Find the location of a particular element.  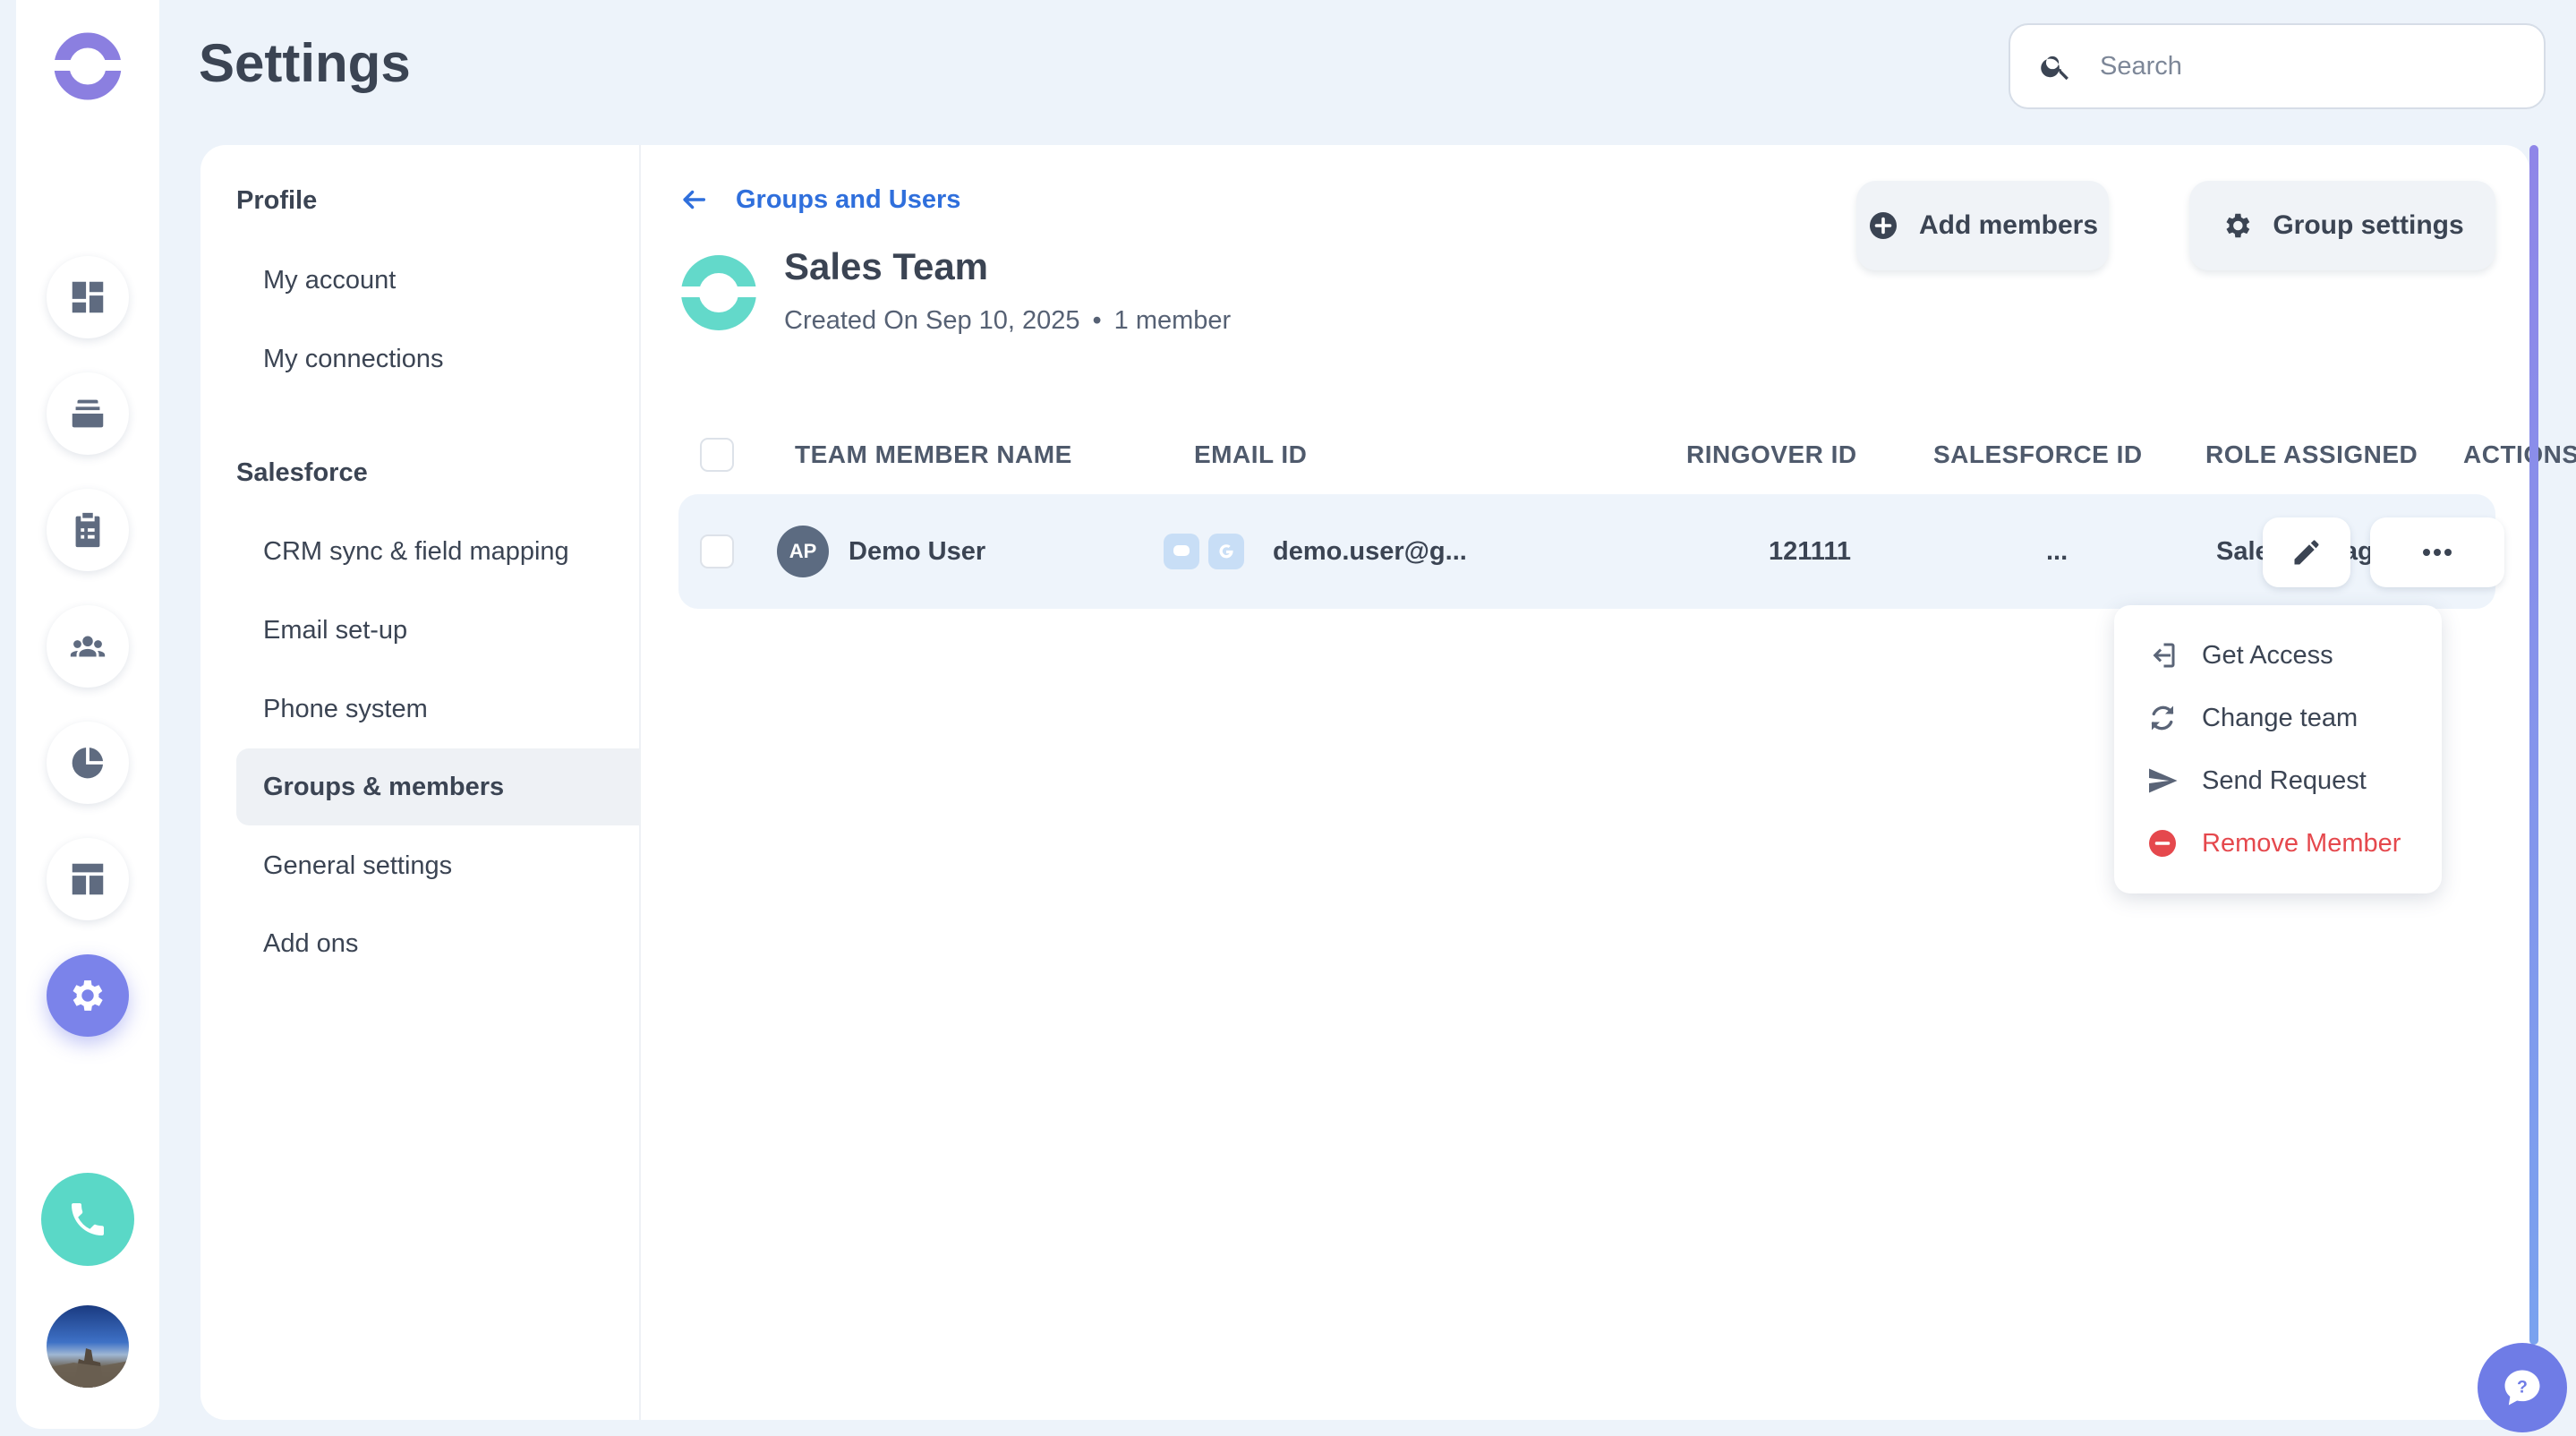

menu-item-label: Change team is located at coordinates (2280, 717).